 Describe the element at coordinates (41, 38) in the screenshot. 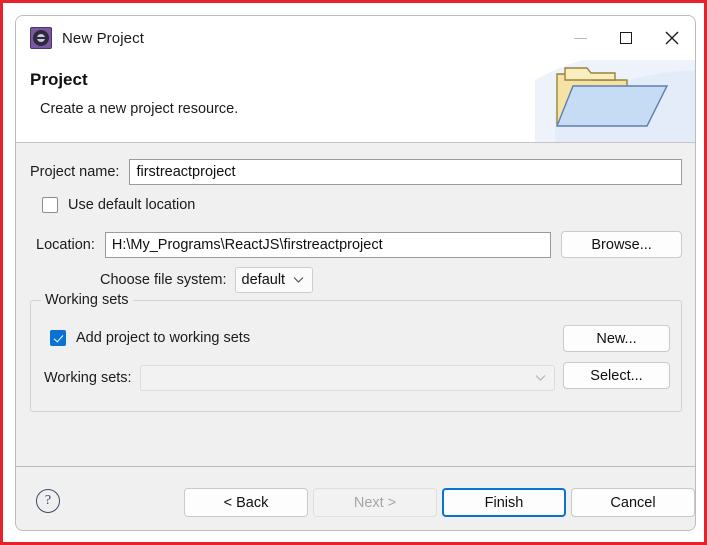

I see `eclipse-gear-icon` at that location.